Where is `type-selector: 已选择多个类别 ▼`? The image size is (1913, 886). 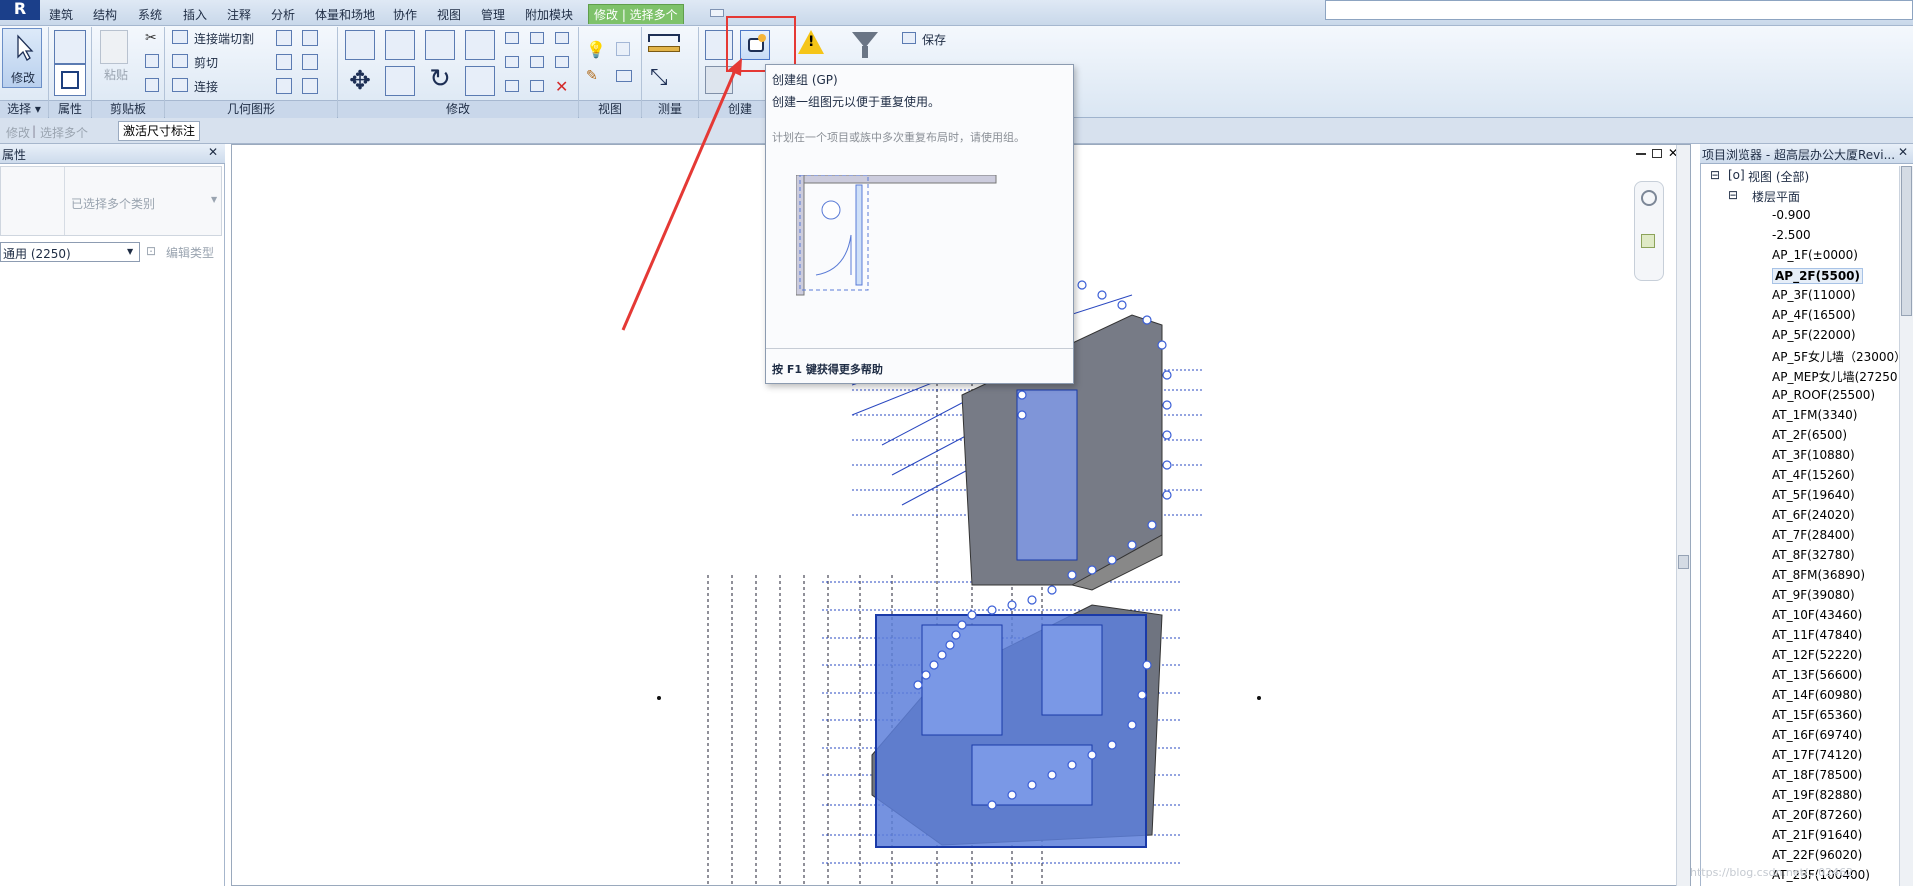
type-selector: 已选择多个类别 ▼ is located at coordinates (111, 201).